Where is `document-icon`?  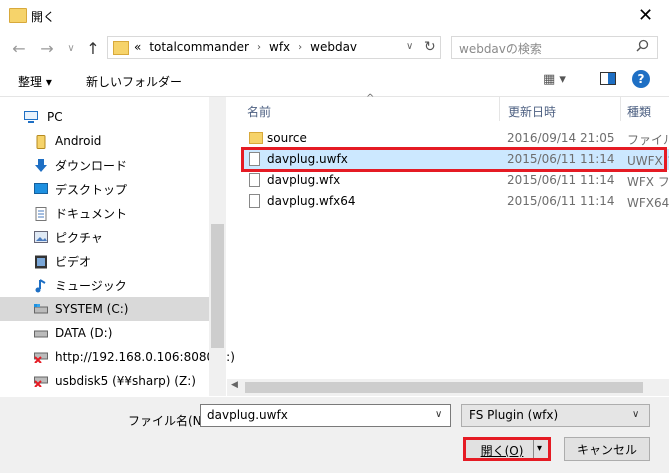 document-icon is located at coordinates (41, 214).